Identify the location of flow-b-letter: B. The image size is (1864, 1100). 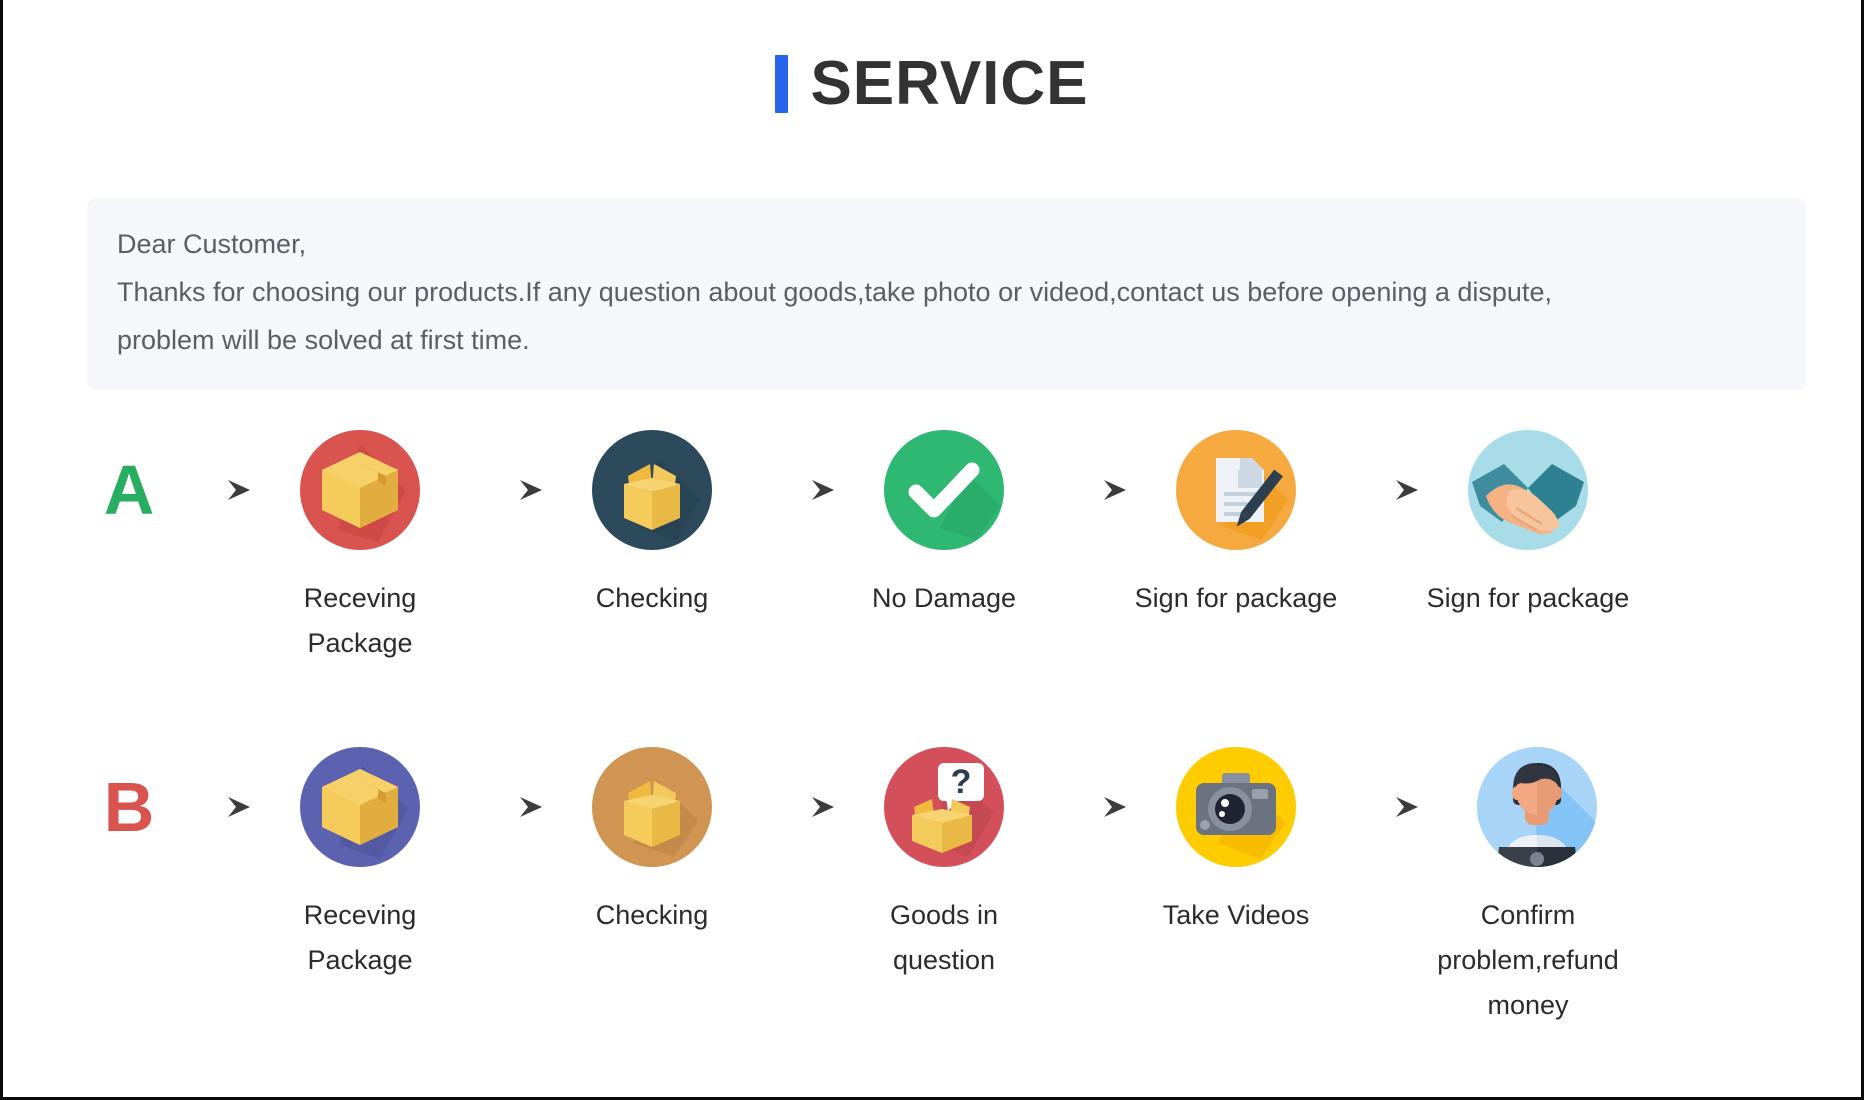
(129, 807).